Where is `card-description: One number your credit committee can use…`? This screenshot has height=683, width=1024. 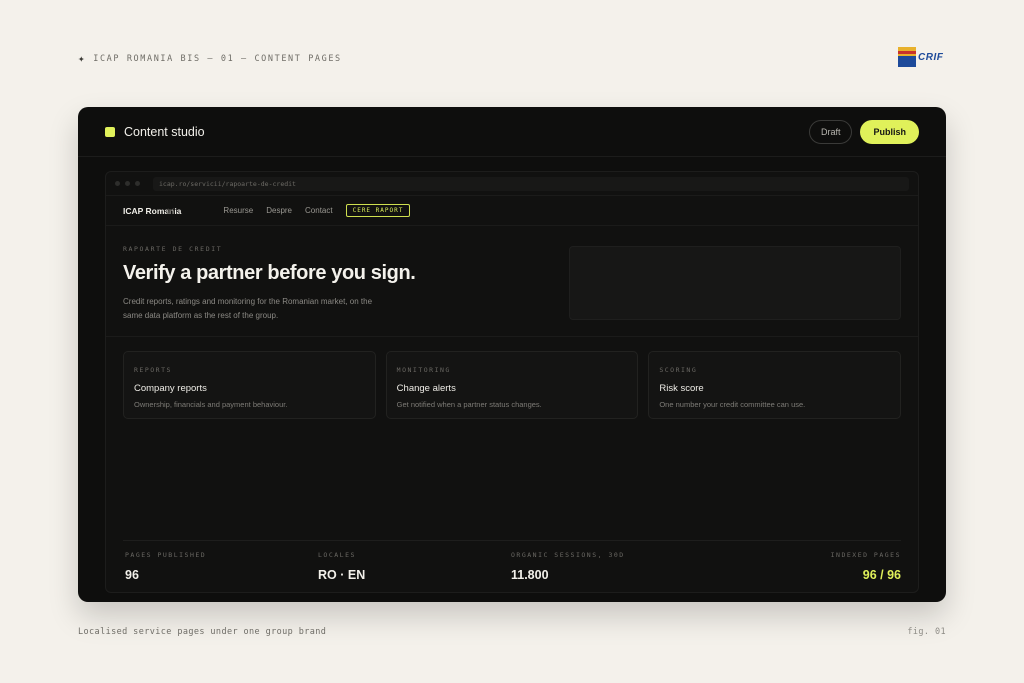
card-description: One number your credit committee can use… is located at coordinates (732, 404).